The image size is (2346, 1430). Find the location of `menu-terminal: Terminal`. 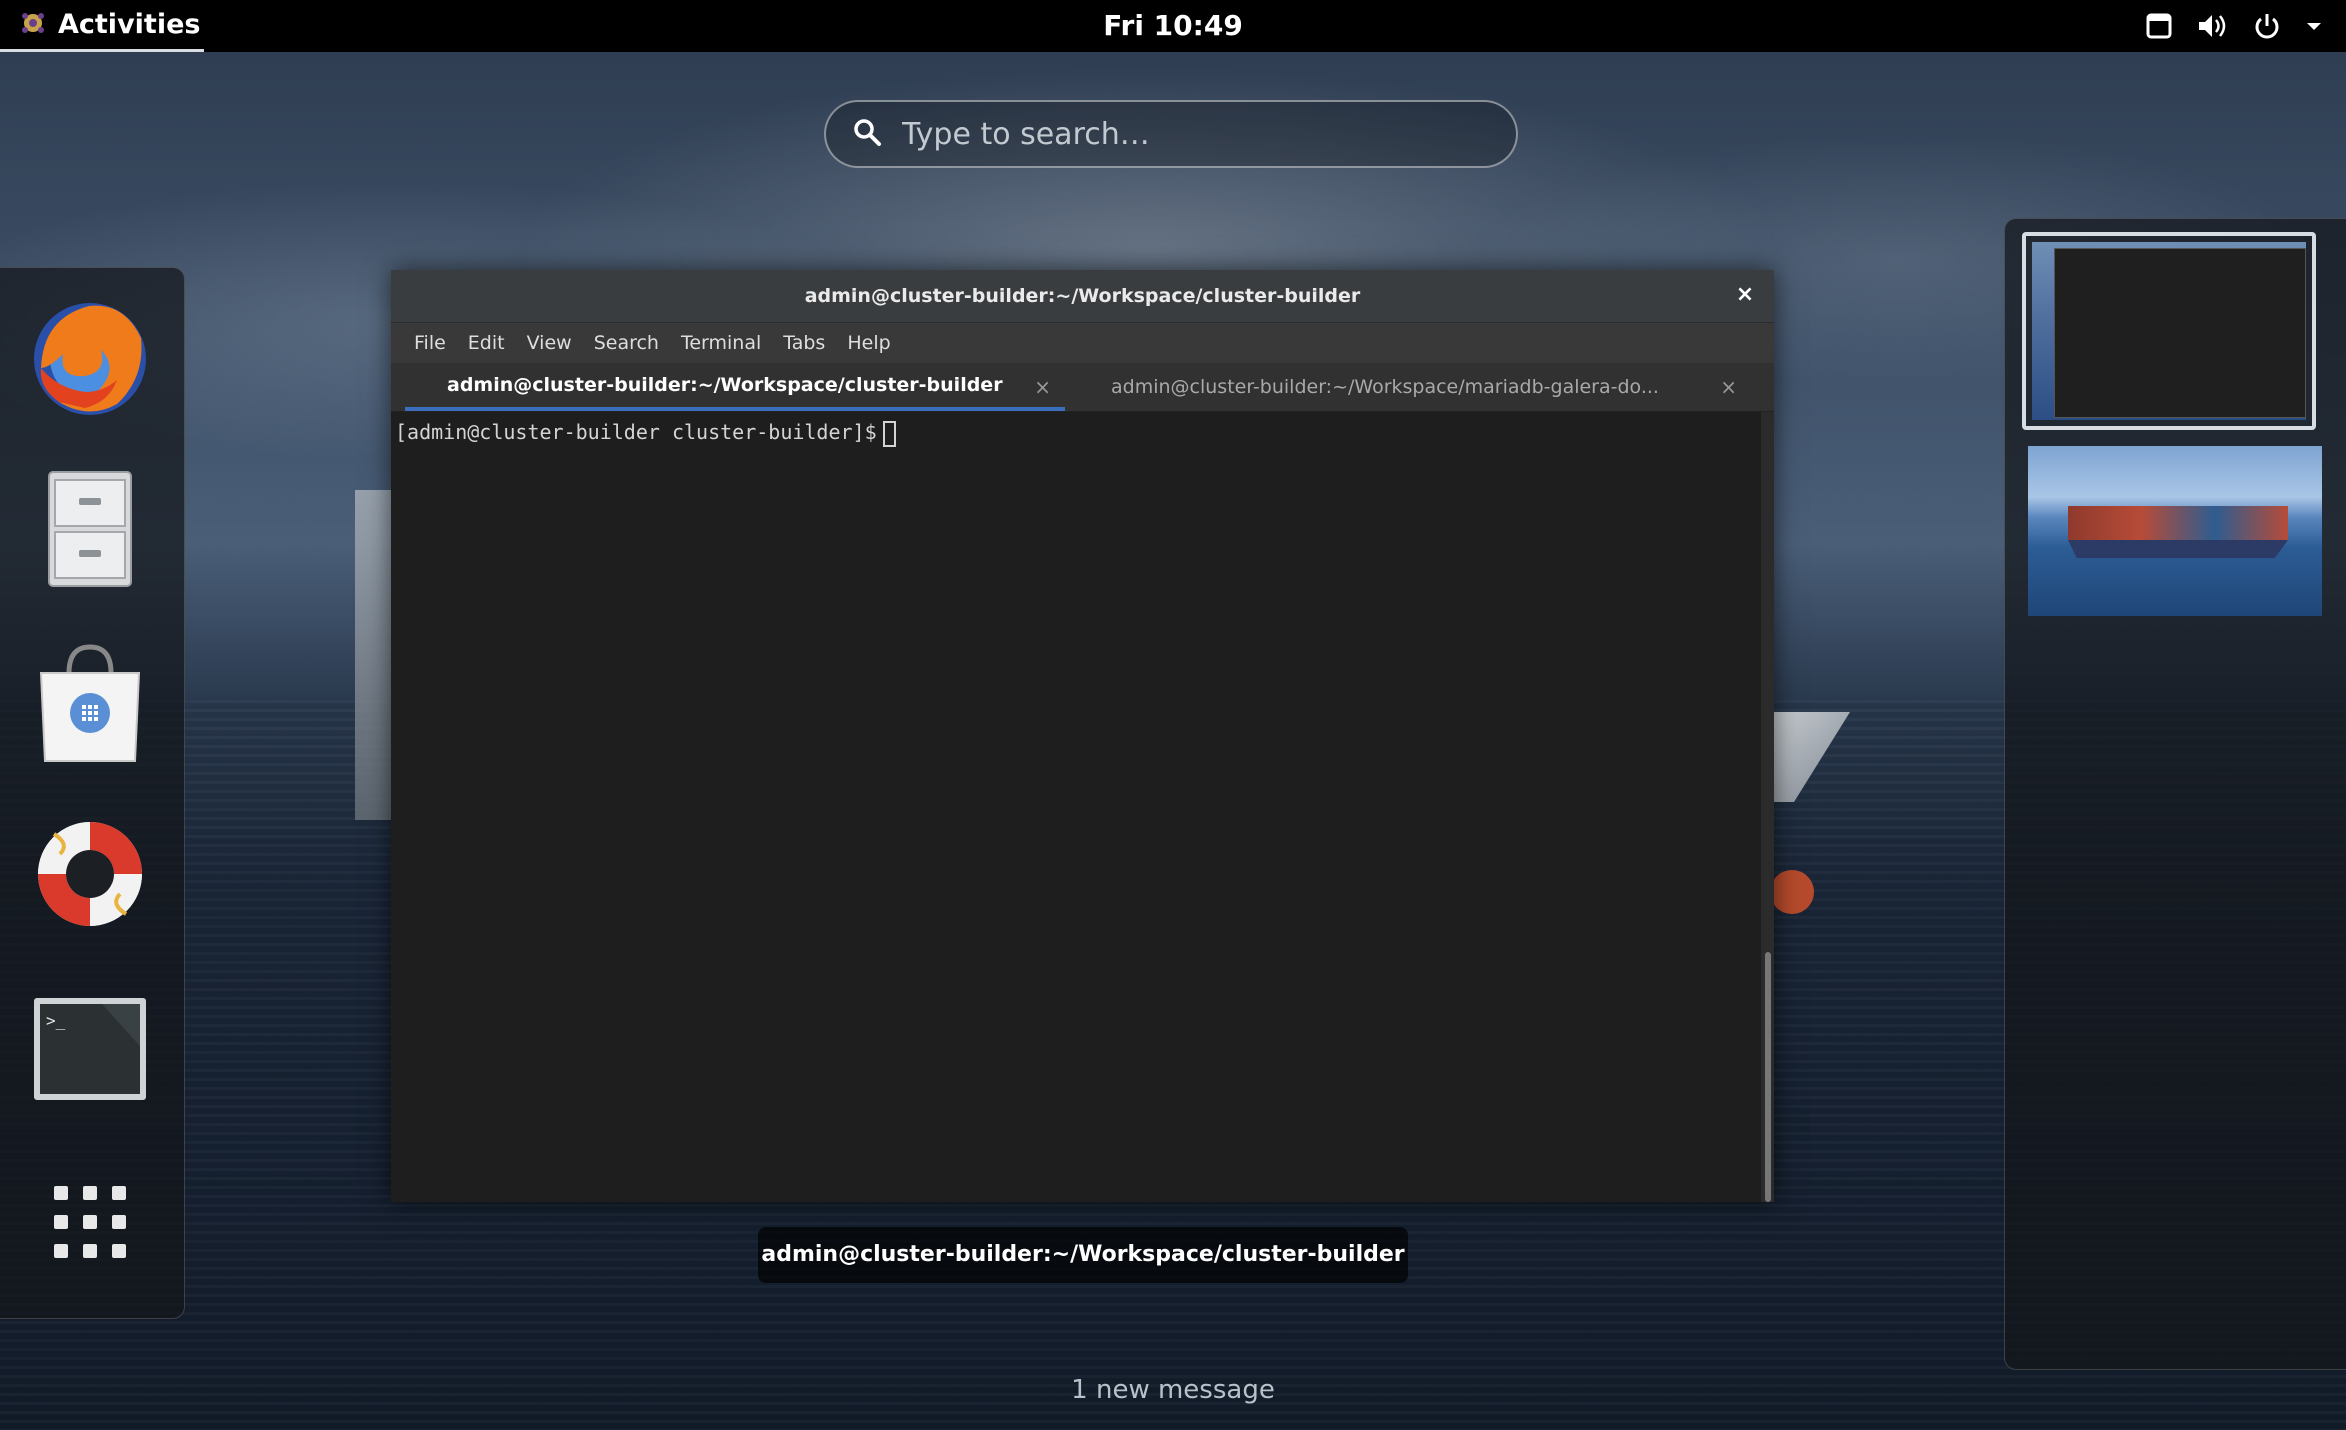

menu-terminal: Terminal is located at coordinates (721, 343).